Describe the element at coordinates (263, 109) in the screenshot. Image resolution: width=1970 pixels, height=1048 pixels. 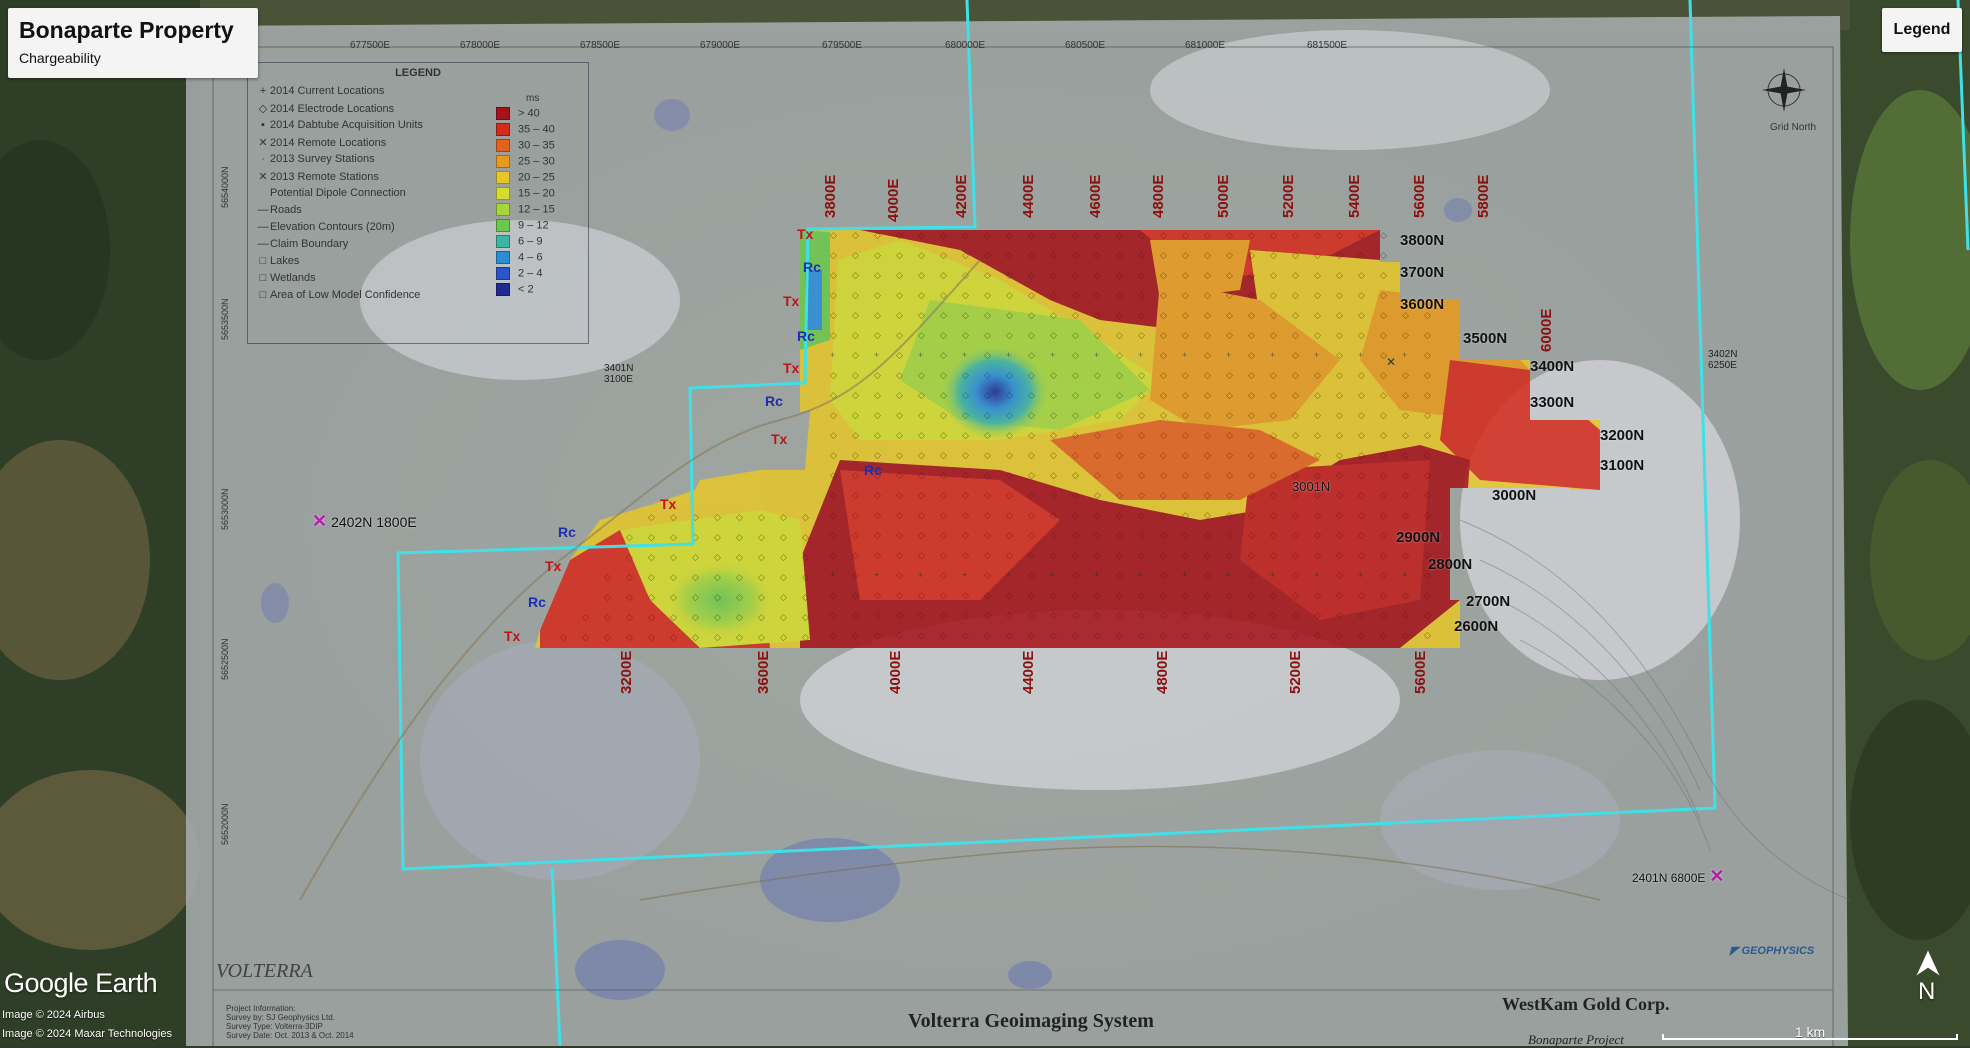
I see `legend-symbol: ◇` at that location.